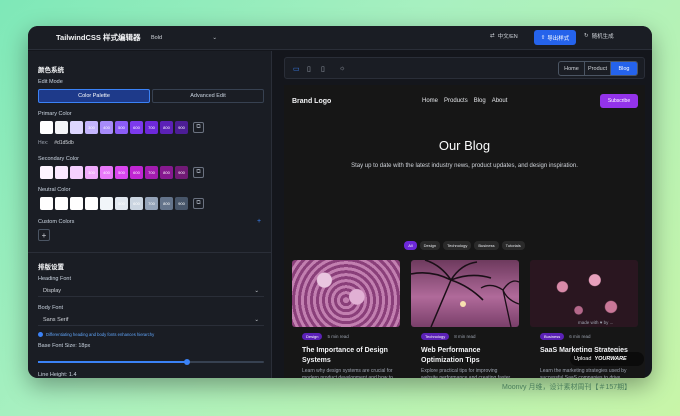 The width and height of the screenshot is (680, 416). What do you see at coordinates (448, 336) in the screenshot?
I see `card-meta: Technology 8 min read` at bounding box center [448, 336].